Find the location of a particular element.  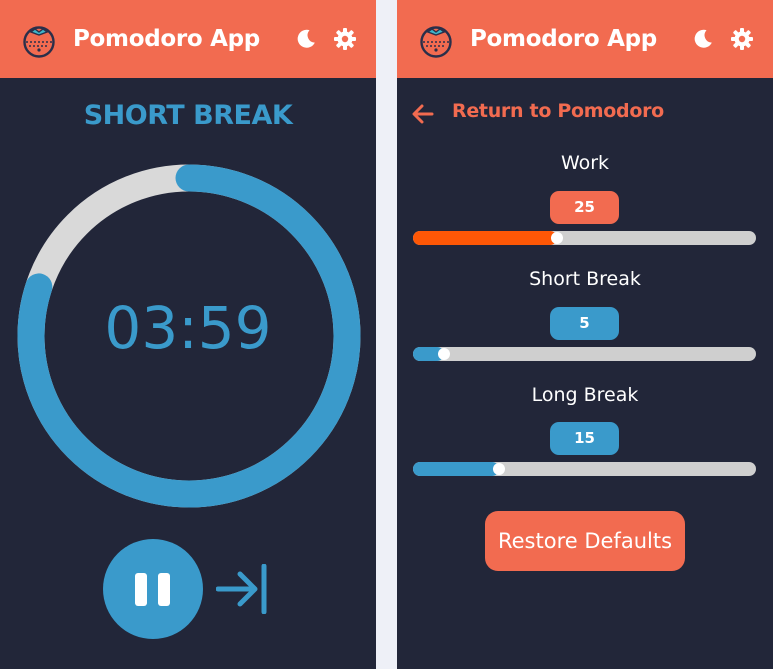

long-break-label: Long Break is located at coordinates (585, 395).